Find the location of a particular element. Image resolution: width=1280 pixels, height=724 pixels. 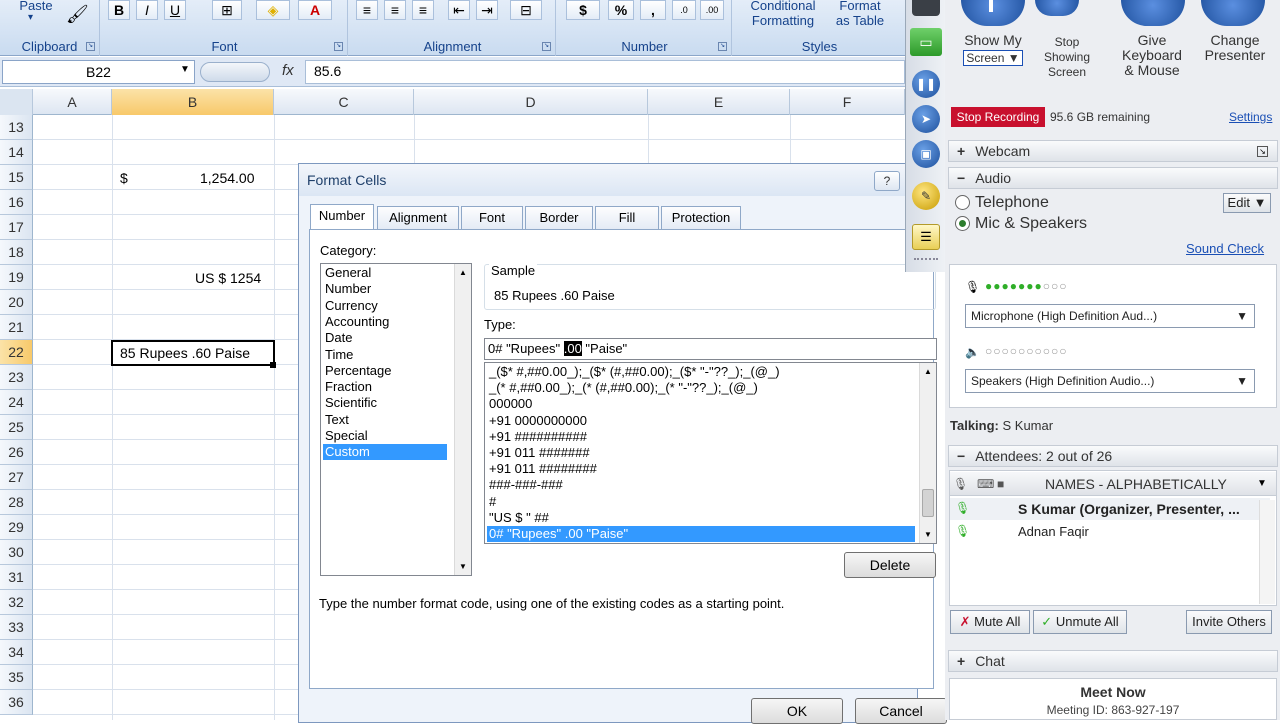

select-all-corner is located at coordinates (16, 102).